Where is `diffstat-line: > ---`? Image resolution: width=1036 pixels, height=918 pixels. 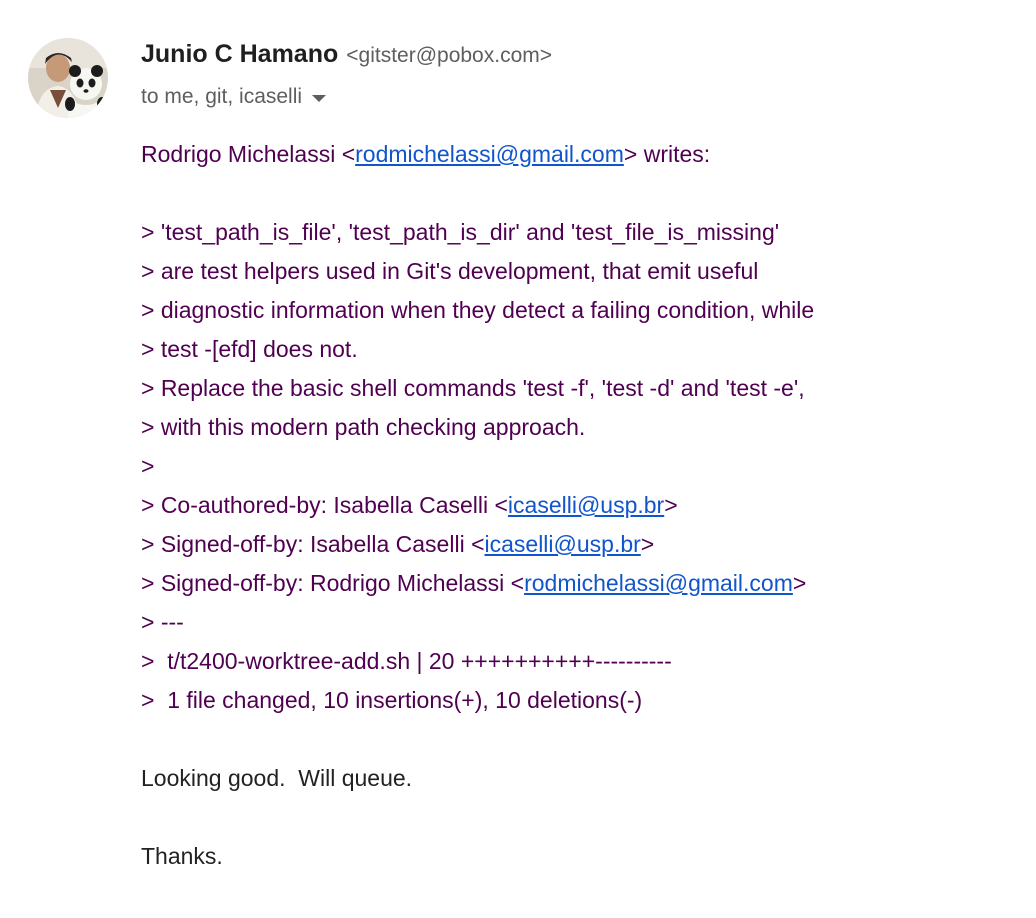
diffstat-line: > --- is located at coordinates (162, 622).